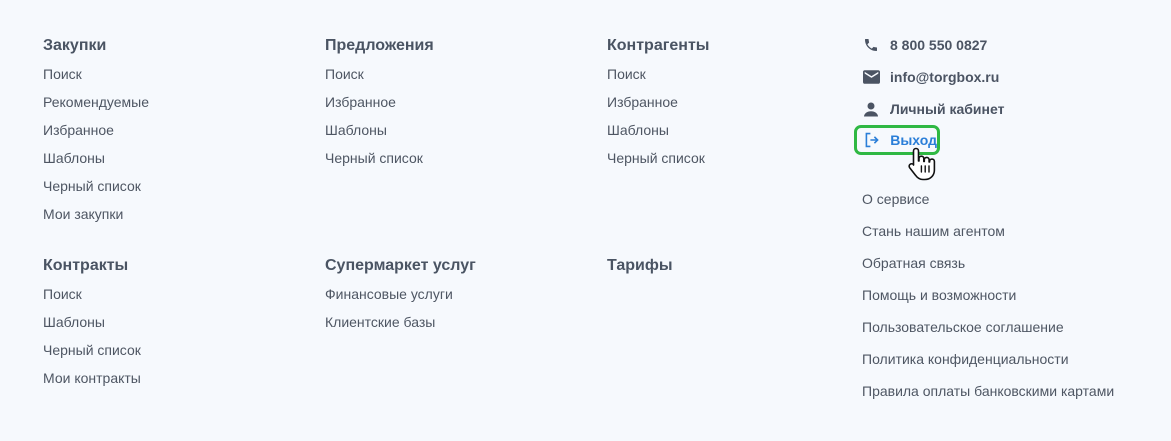  I want to click on logout-icon, so click(871, 140).